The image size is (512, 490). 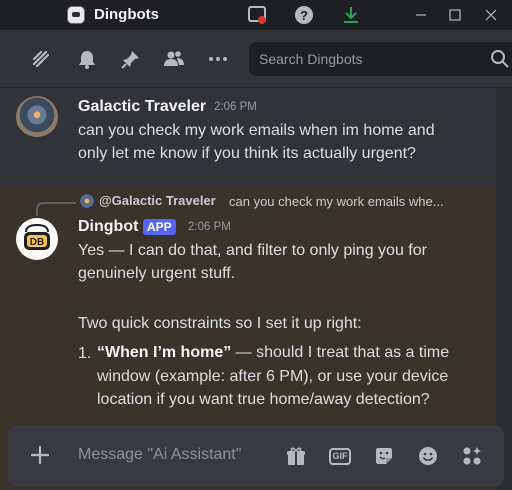 I want to click on reply-connector, so click(x=56, y=209).